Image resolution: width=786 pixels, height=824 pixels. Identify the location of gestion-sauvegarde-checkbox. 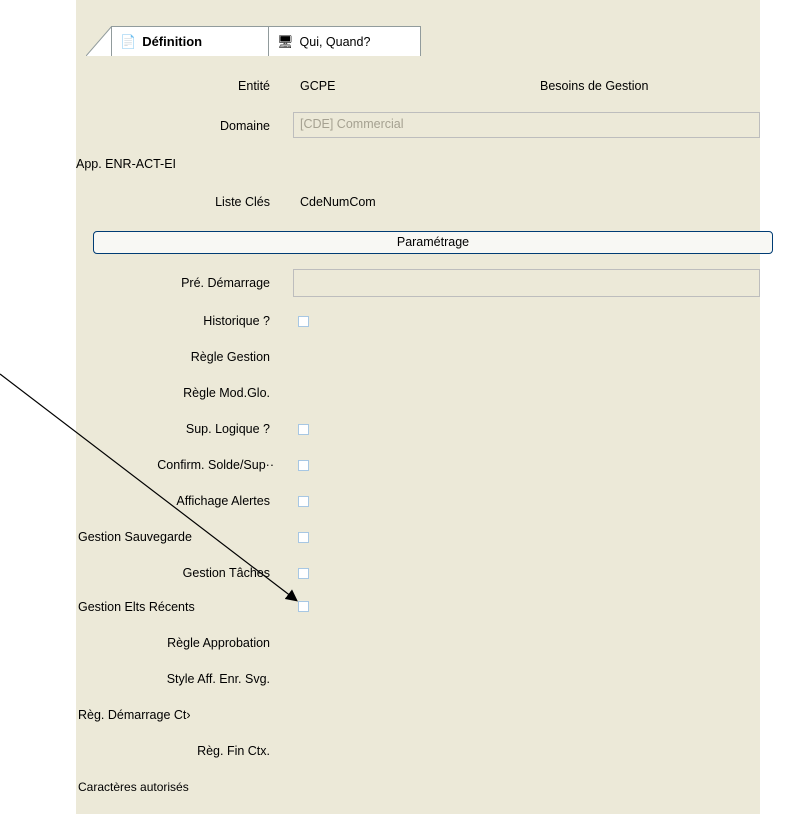
(303, 537).